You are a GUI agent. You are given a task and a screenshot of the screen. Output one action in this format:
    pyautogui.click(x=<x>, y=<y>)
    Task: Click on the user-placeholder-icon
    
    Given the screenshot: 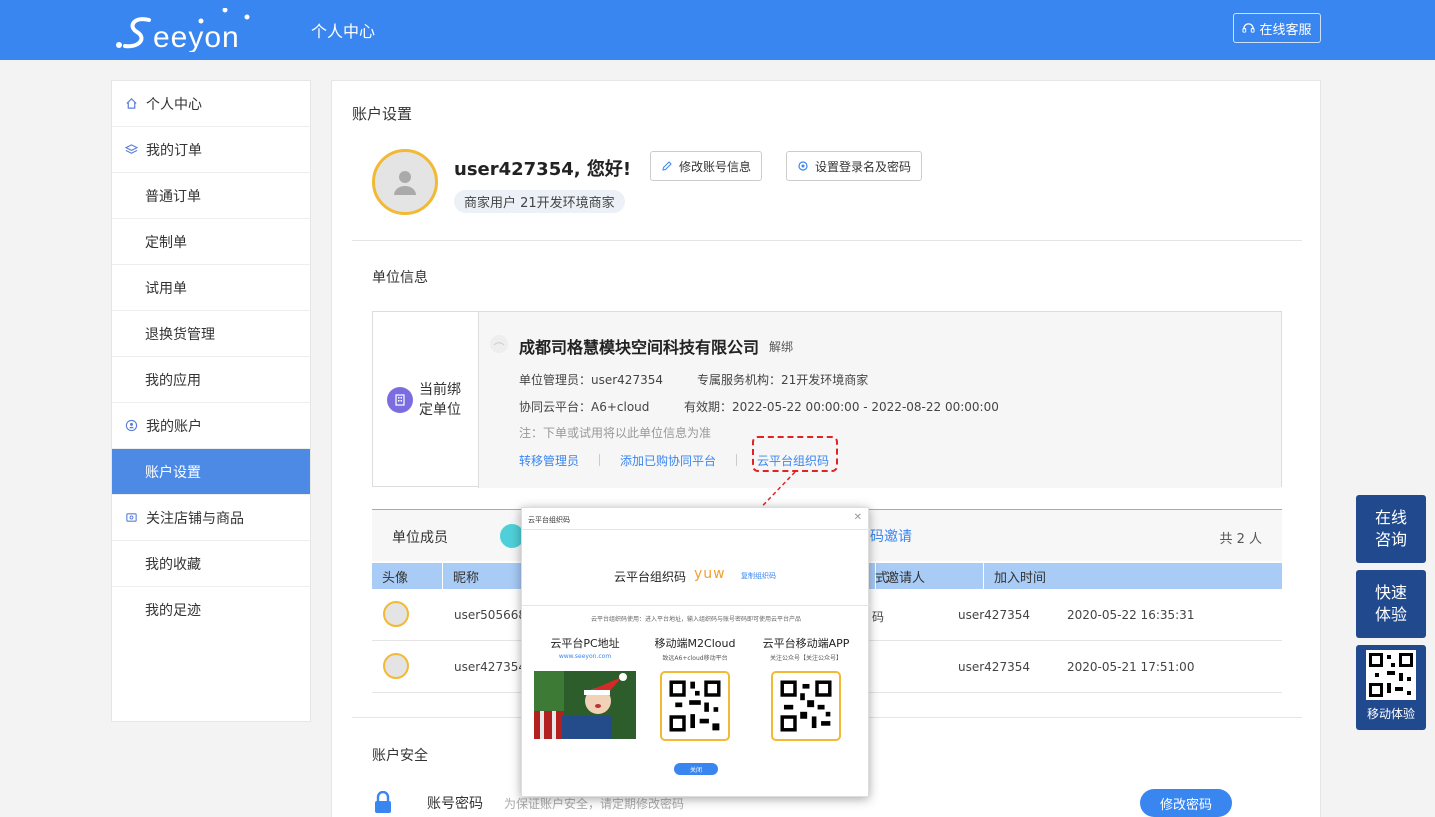 What is the action you would take?
    pyautogui.click(x=405, y=183)
    